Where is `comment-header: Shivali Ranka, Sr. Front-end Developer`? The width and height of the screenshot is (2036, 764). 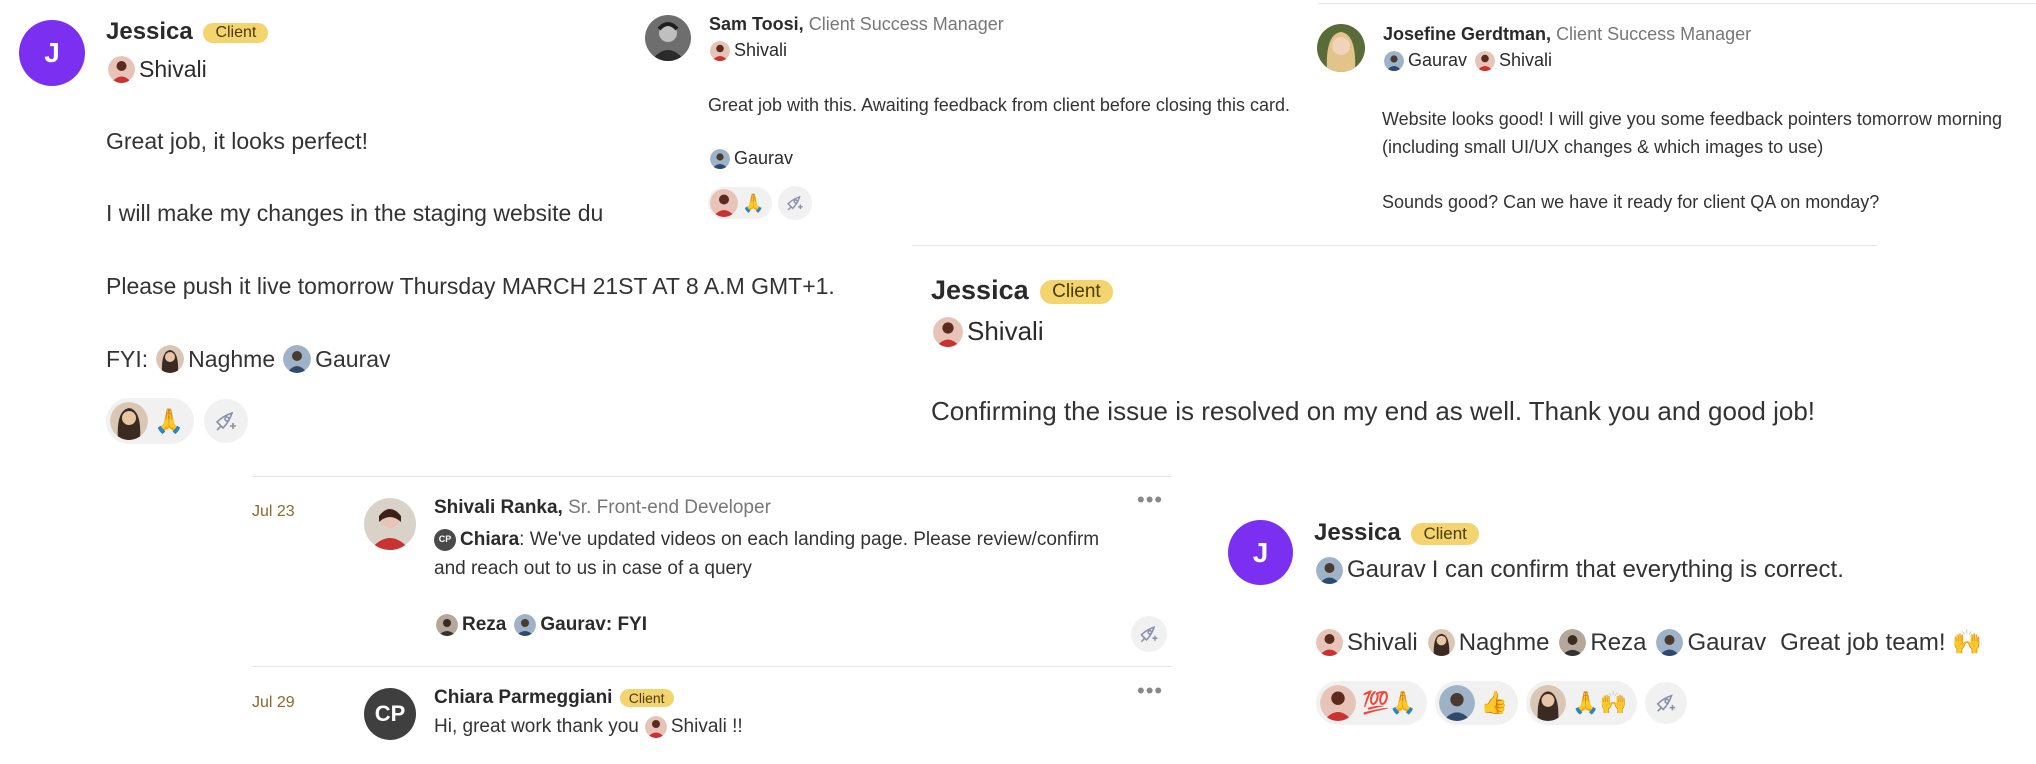 comment-header: Shivali Ranka, Sr. Front-end Developer is located at coordinates (602, 508).